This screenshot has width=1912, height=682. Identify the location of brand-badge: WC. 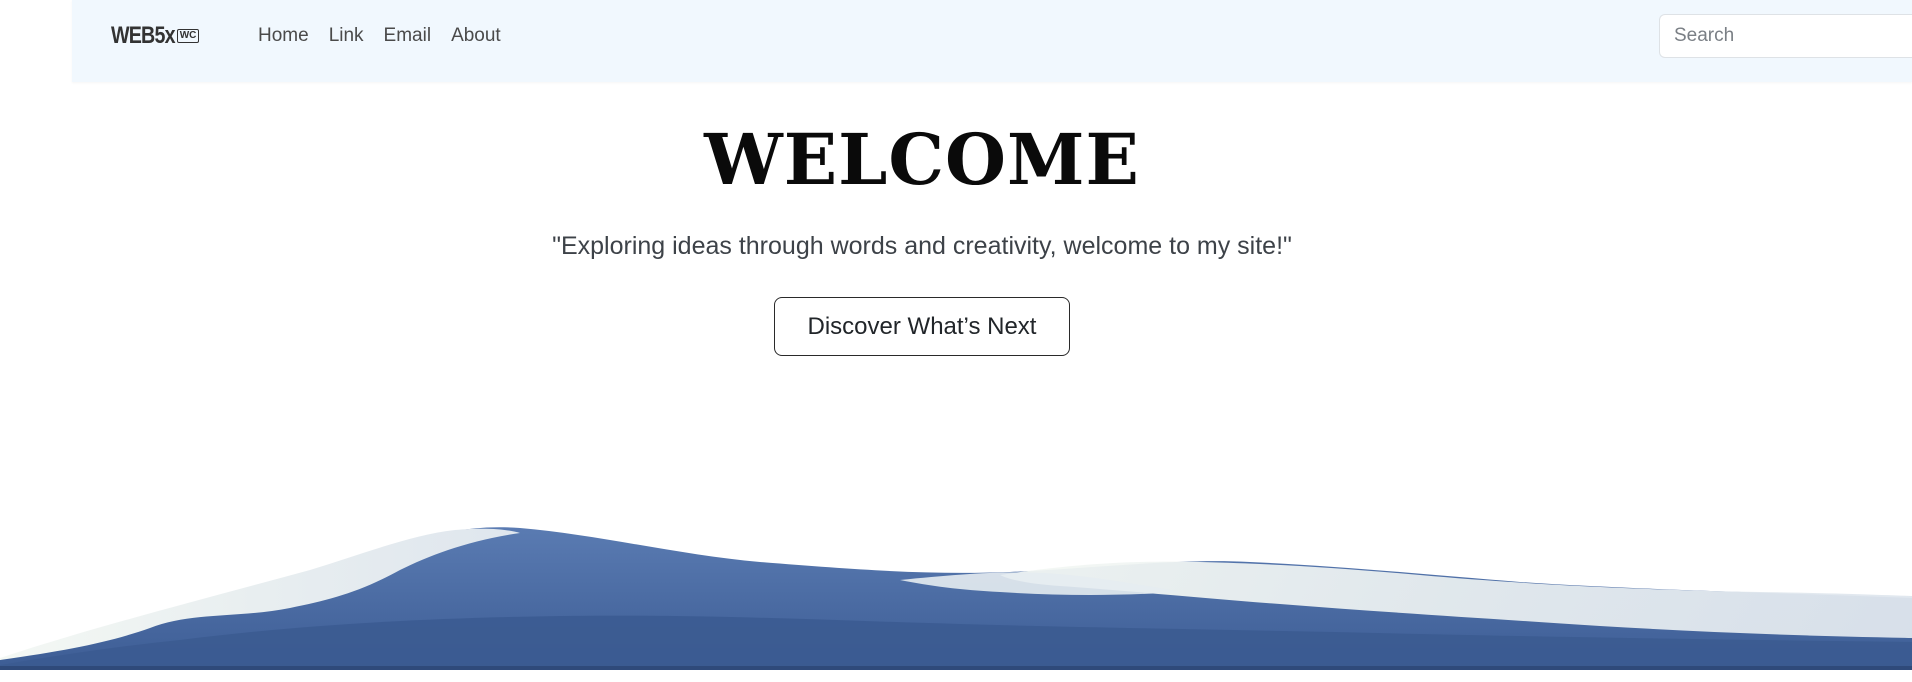
(188, 36).